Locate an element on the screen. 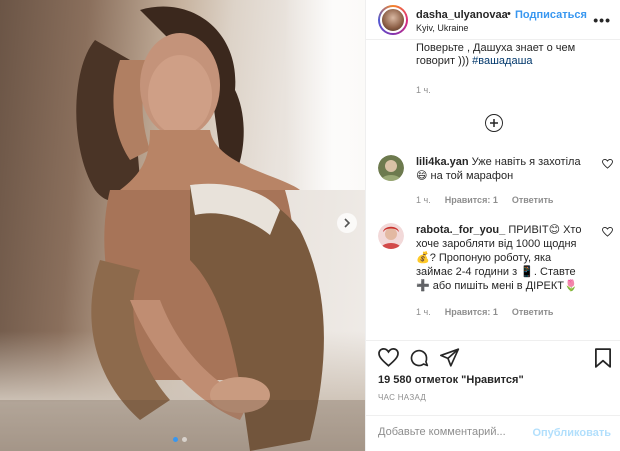 The width and height of the screenshot is (620, 451). follow-button: Подписаться is located at coordinates (551, 15).